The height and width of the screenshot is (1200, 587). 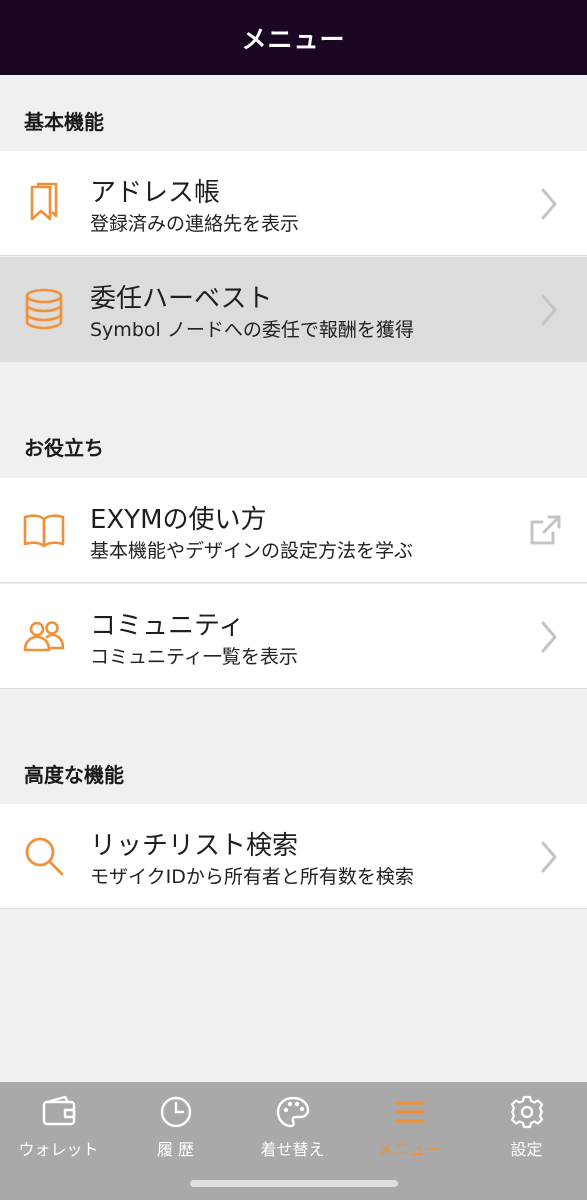 What do you see at coordinates (293, 1112) in the screenshot?
I see `palette-icon` at bounding box center [293, 1112].